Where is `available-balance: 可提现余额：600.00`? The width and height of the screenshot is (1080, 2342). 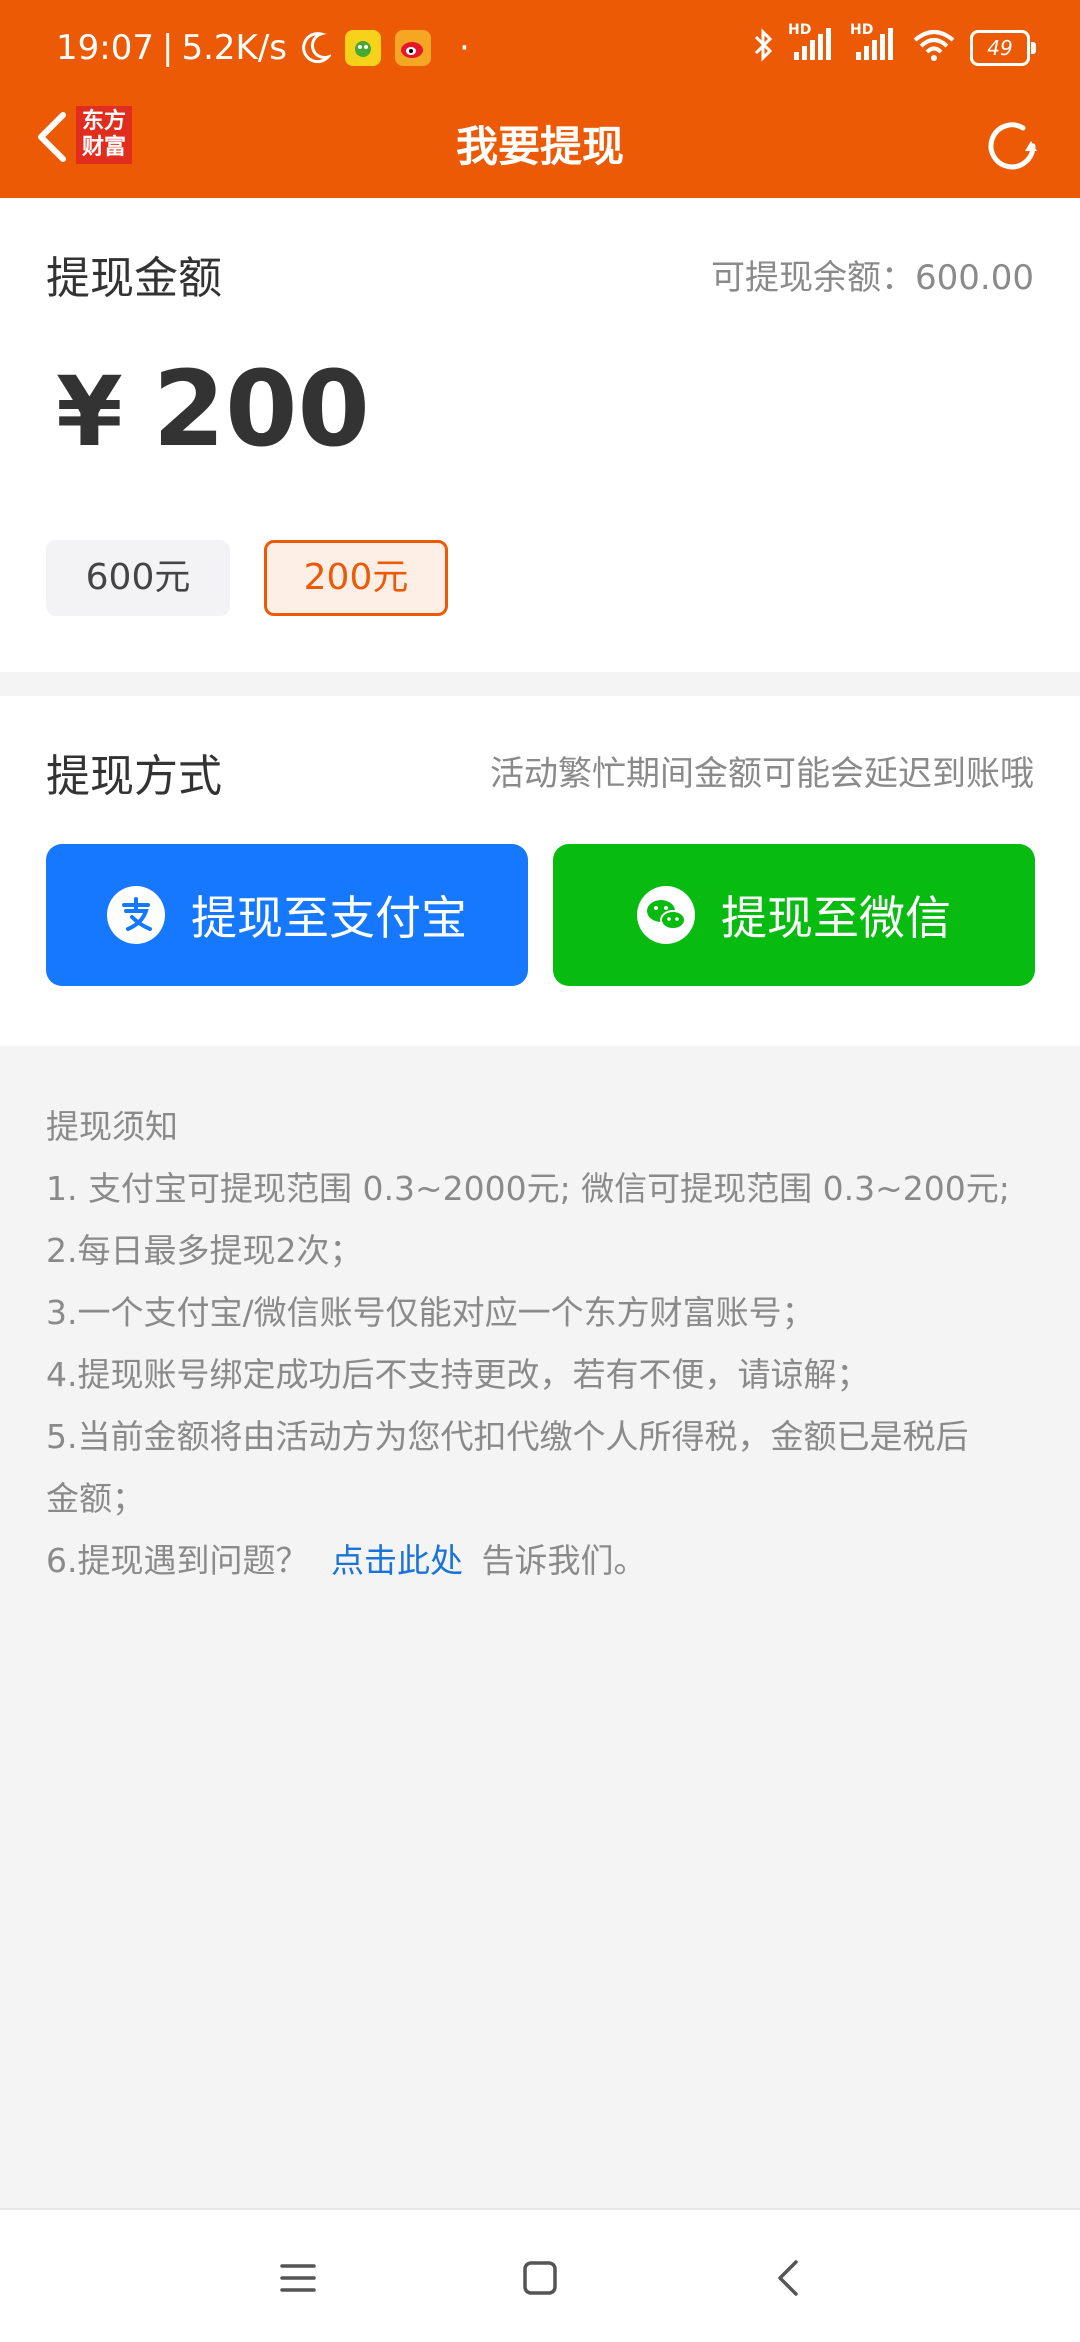 available-balance: 可提现余额：600.00 is located at coordinates (872, 278).